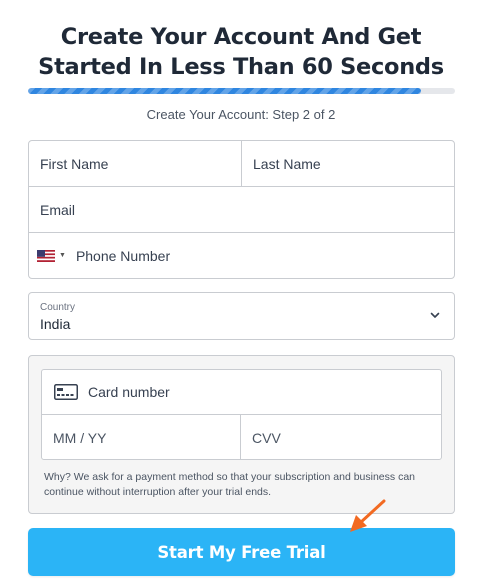  Describe the element at coordinates (46, 255) in the screenshot. I see `us-flag-icon` at that location.